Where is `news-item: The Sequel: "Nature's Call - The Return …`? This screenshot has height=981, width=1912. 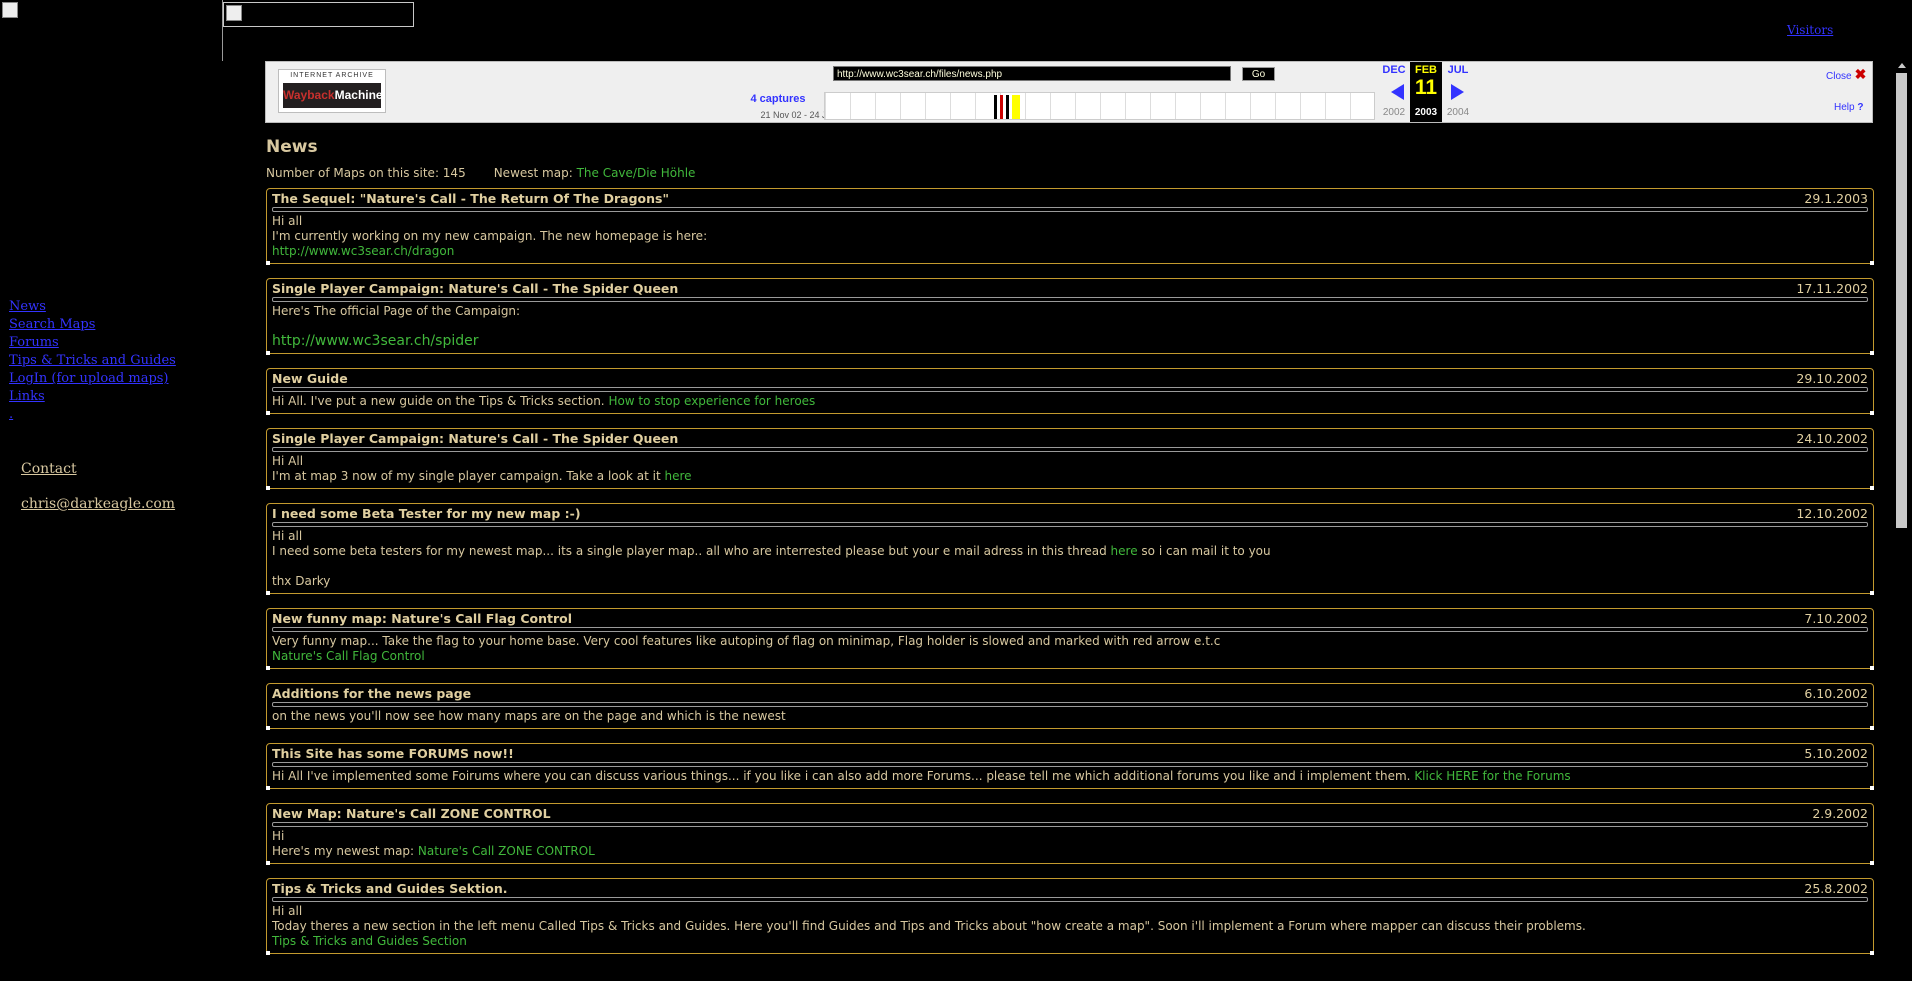
news-item: The Sequel: "Nature's Call - The Return … is located at coordinates (1070, 226).